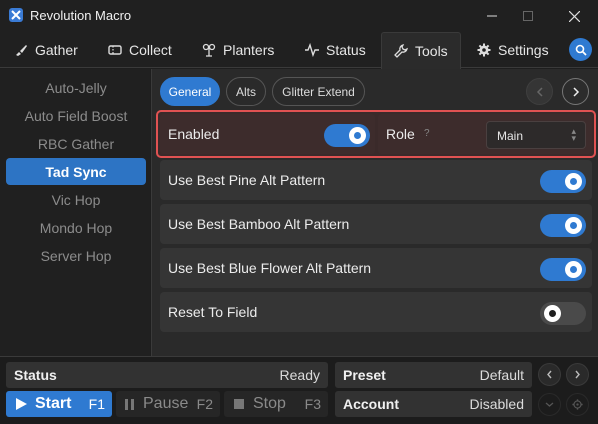 This screenshot has width=598, height=424. I want to click on start-button: Start F1, so click(59, 404).